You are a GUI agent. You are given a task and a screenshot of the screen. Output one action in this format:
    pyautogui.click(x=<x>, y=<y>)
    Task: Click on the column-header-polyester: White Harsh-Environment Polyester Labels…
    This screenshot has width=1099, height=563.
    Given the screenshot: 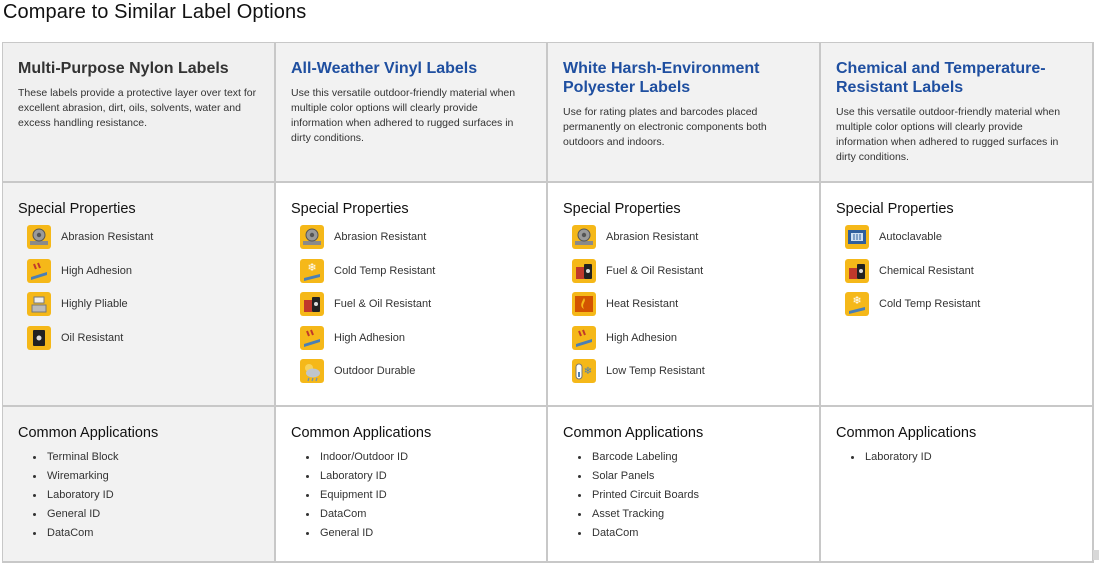 What is the action you would take?
    pyautogui.click(x=684, y=113)
    